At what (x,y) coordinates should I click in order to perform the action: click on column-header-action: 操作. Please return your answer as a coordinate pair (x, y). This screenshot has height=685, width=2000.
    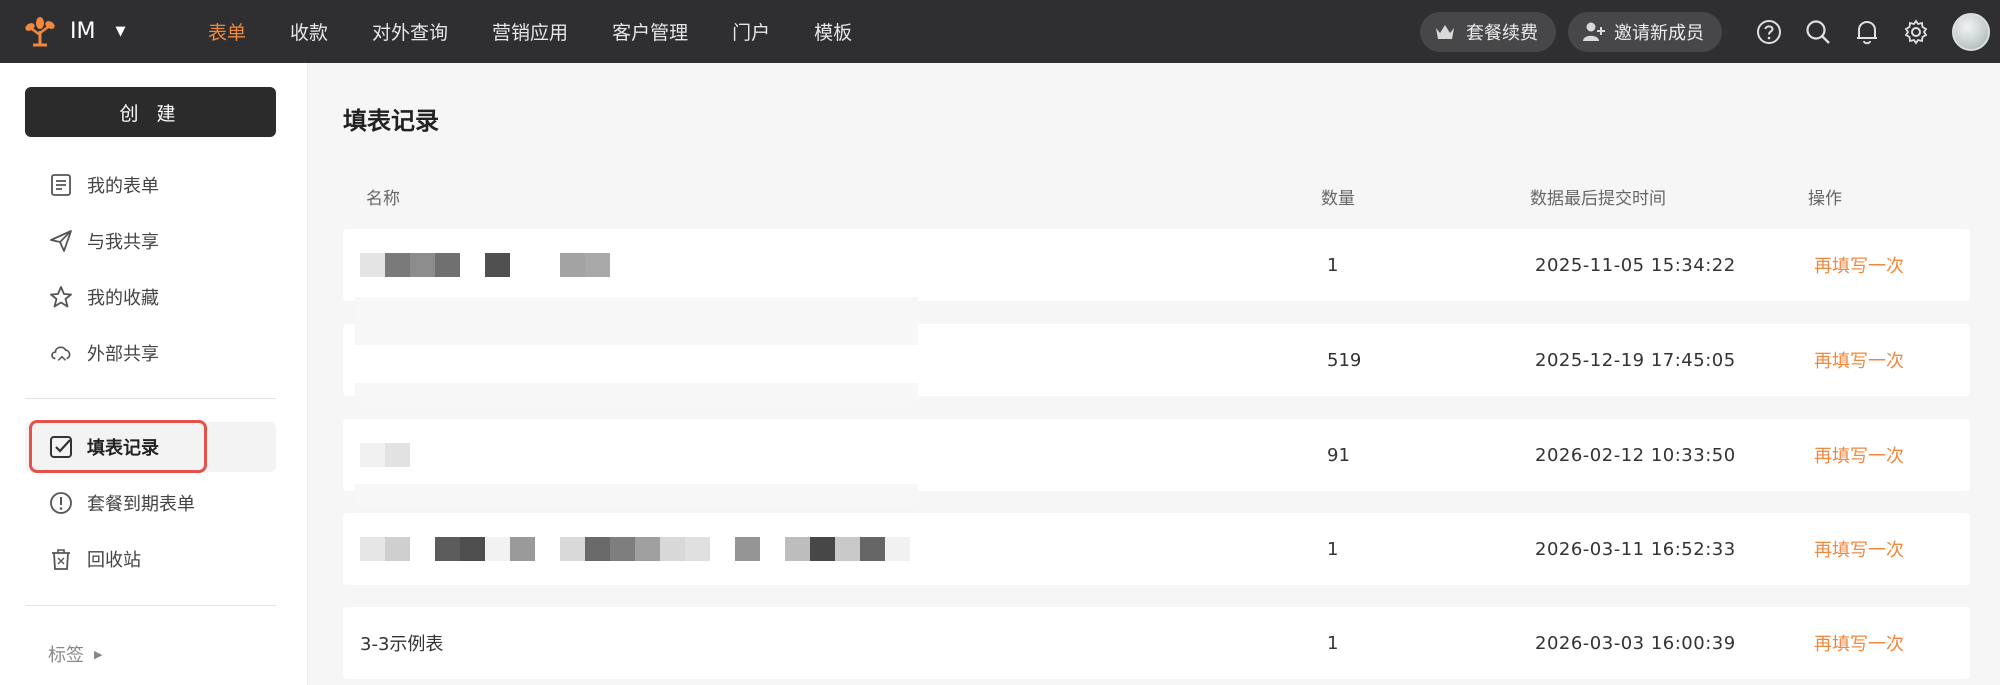
    Looking at the image, I should click on (1825, 199).